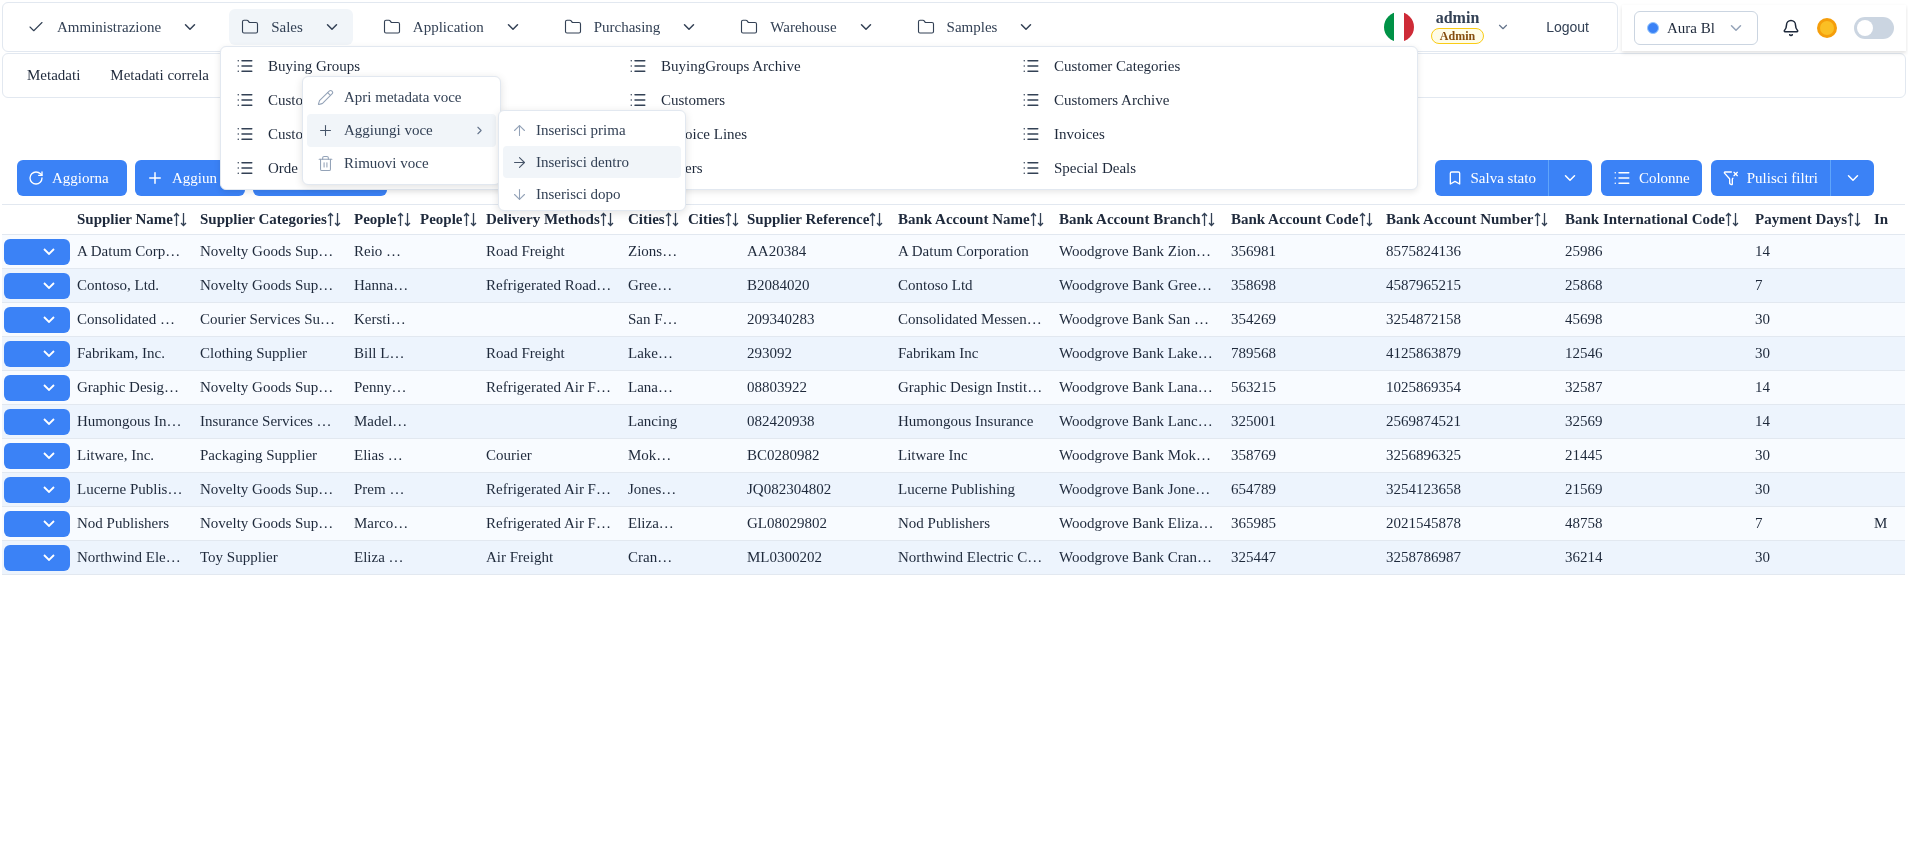 The width and height of the screenshot is (1908, 864). What do you see at coordinates (781, 421) in the screenshot?
I see `table-cell: 082420938` at bounding box center [781, 421].